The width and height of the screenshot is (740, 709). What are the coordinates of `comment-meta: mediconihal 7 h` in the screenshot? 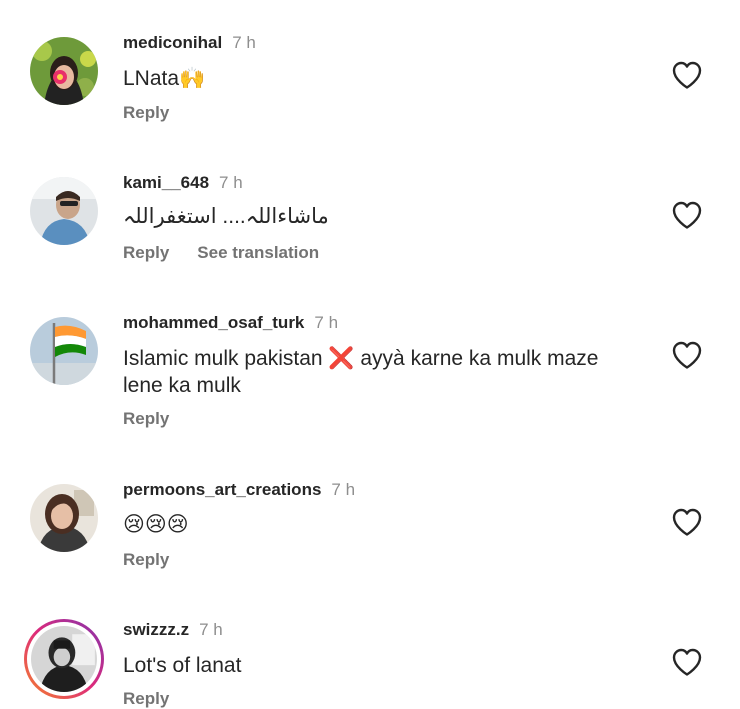 It's located at (189, 43).